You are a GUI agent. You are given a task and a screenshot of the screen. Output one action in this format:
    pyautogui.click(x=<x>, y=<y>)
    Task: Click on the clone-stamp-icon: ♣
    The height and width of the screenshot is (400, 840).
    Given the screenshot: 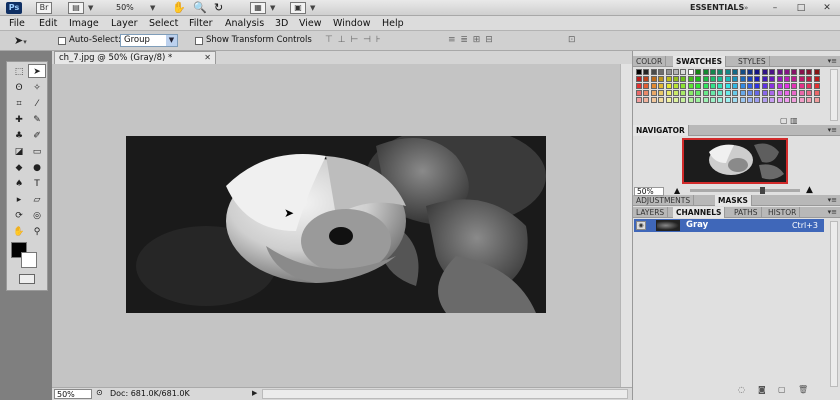 What is the action you would take?
    pyautogui.click(x=19, y=136)
    